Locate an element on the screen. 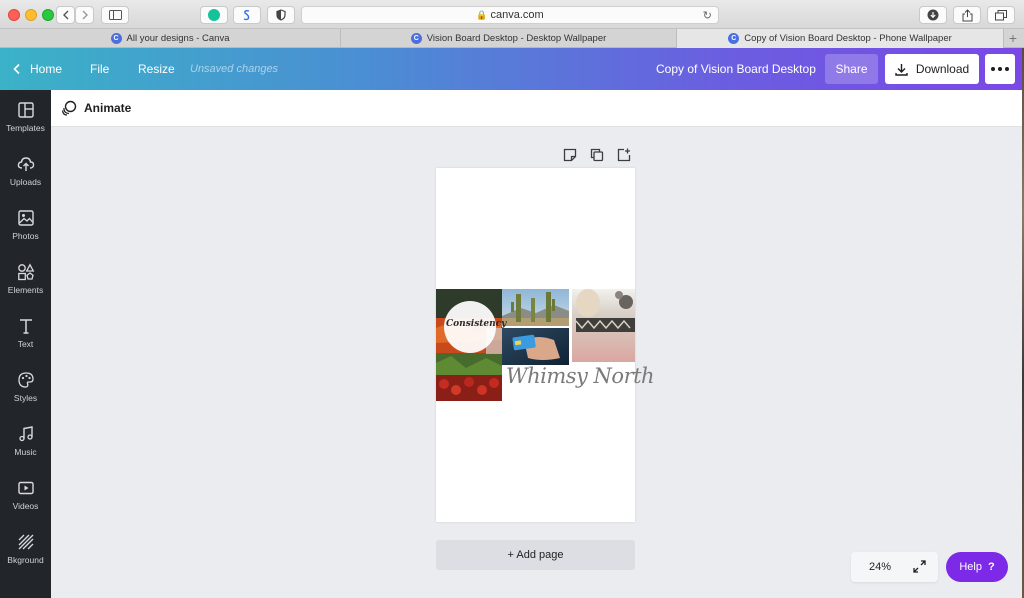 The width and height of the screenshot is (1024, 598). home-button: Home is located at coordinates (37, 69).